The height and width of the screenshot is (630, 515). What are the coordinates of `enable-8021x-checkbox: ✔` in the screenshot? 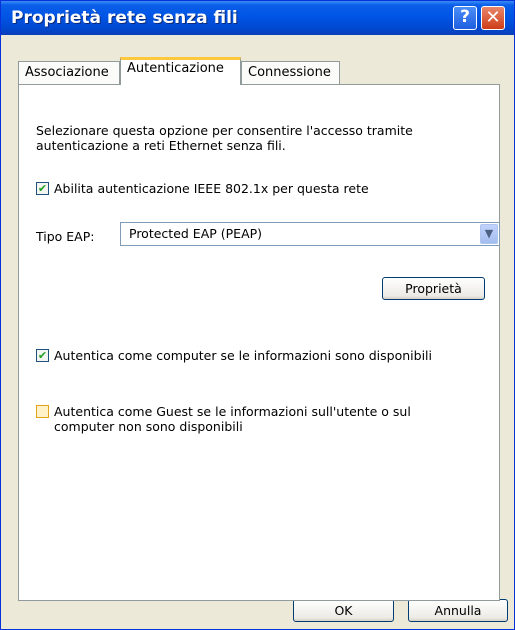 It's located at (42, 188).